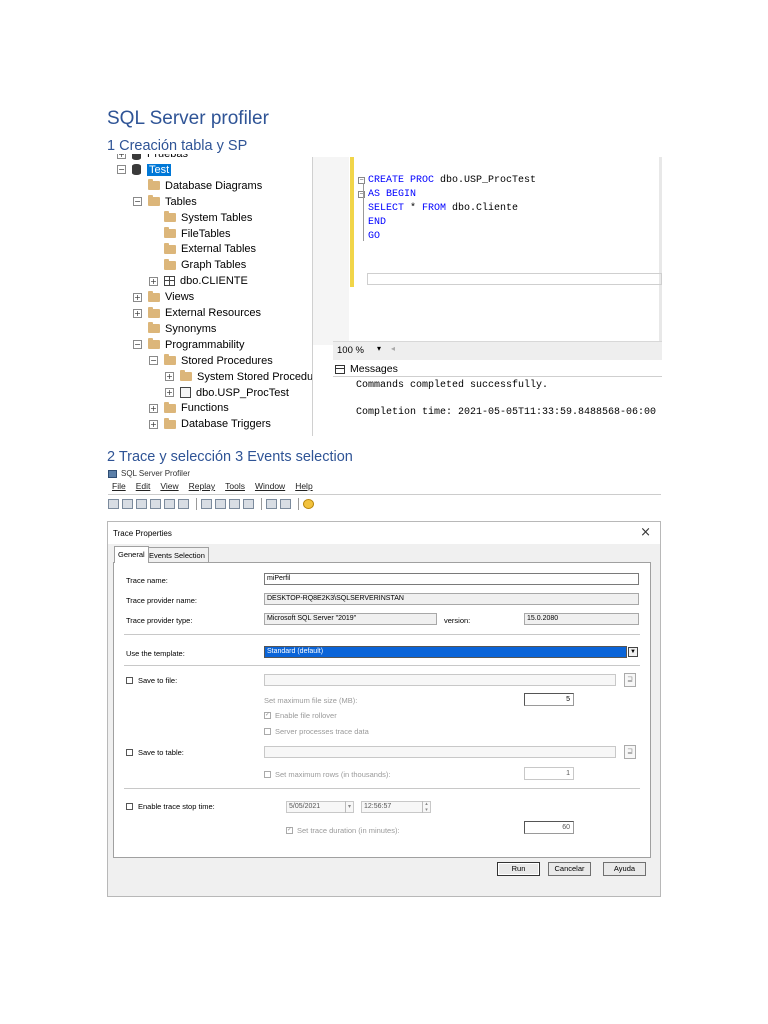  What do you see at coordinates (197, 313) in the screenshot?
I see `tree-node: + External Resources` at bounding box center [197, 313].